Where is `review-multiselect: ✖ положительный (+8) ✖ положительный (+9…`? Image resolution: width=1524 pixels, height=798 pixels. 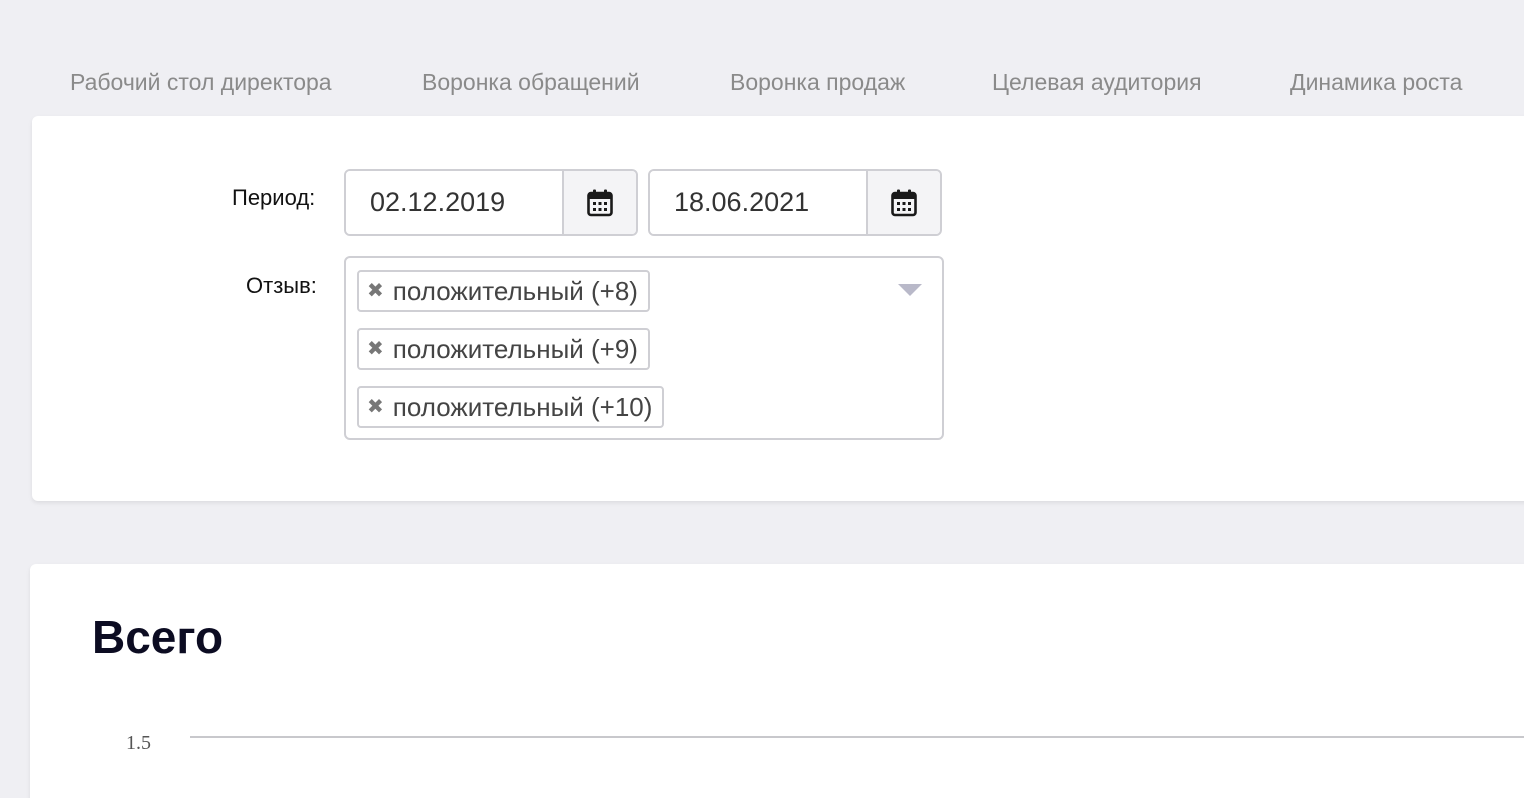
review-multiselect: ✖ положительный (+8) ✖ положительный (+9… is located at coordinates (644, 348).